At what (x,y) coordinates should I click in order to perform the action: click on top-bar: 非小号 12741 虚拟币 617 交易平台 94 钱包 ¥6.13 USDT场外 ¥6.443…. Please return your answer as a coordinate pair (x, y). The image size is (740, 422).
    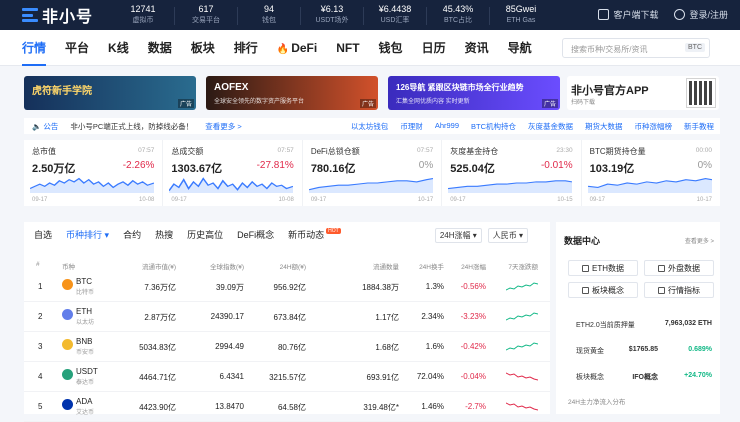
    Looking at the image, I should click on (370, 15).